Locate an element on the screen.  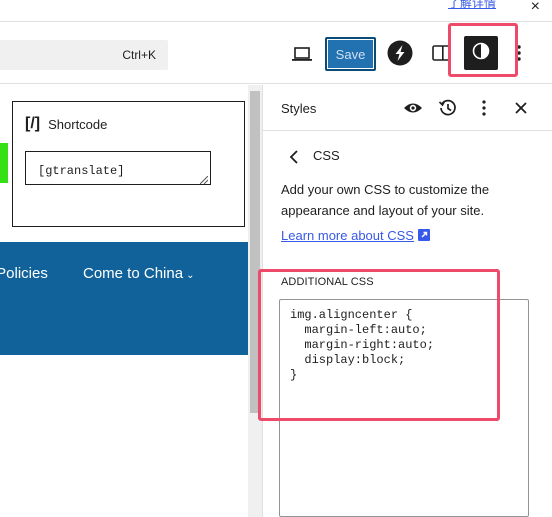
learn-more-link-top: 了解详情 is located at coordinates (472, 5).